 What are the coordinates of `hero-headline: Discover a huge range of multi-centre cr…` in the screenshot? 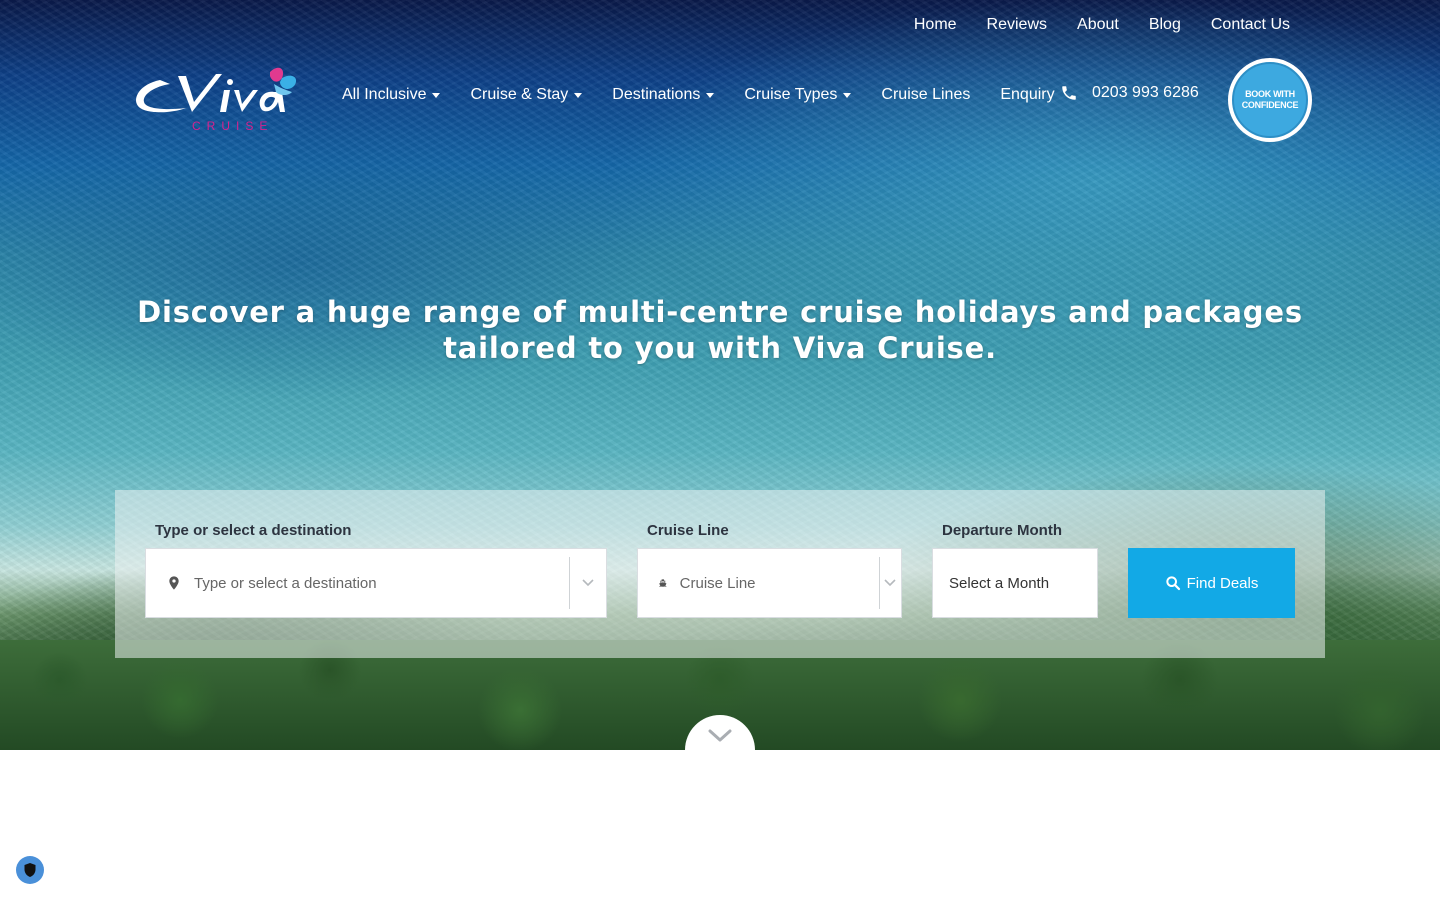 It's located at (720, 330).